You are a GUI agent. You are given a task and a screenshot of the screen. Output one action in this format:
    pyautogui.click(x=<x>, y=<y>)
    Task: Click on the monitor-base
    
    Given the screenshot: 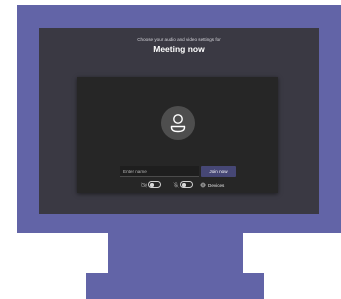 What is the action you would take?
    pyautogui.click(x=175, y=286)
    